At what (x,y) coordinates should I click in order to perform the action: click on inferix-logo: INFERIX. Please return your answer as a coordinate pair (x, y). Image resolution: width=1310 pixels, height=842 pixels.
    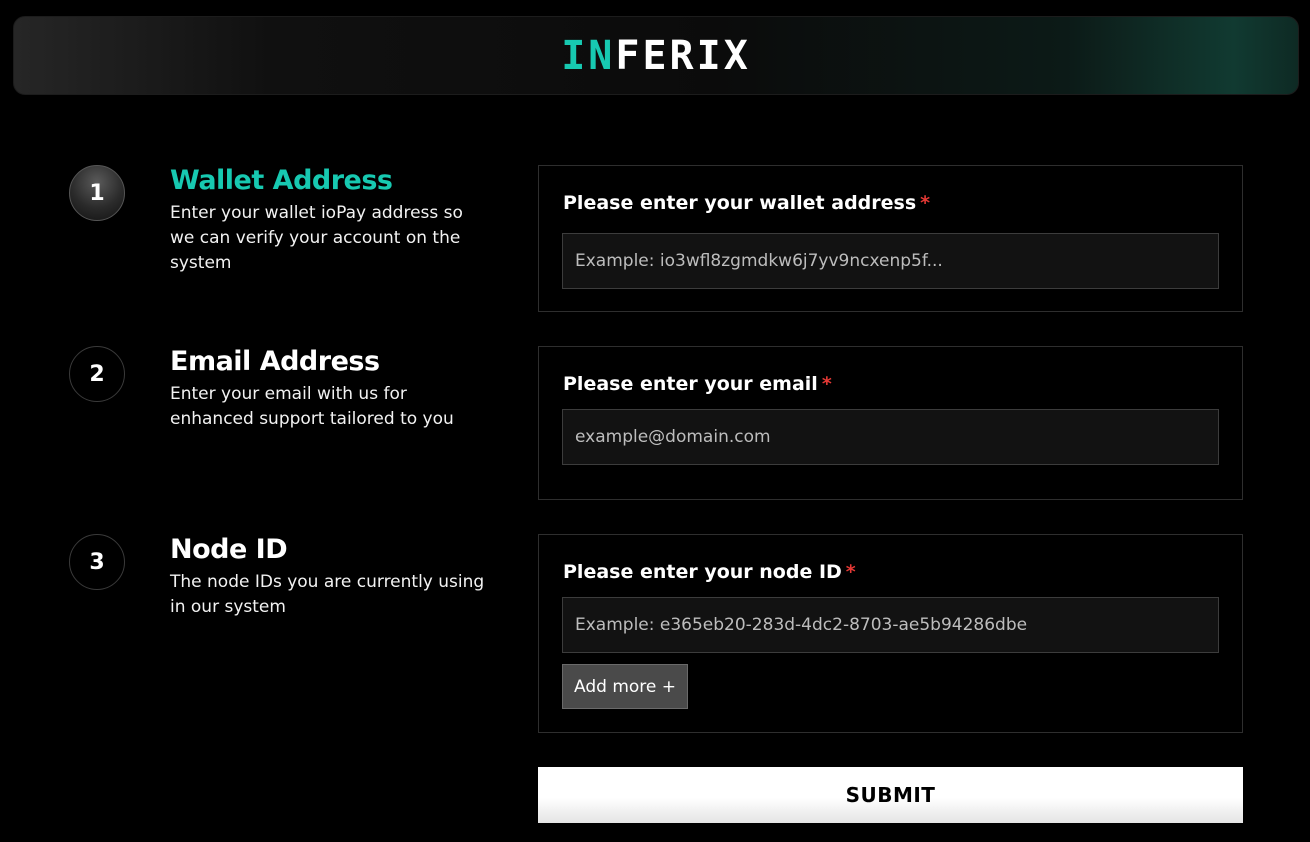
    Looking at the image, I should click on (656, 56).